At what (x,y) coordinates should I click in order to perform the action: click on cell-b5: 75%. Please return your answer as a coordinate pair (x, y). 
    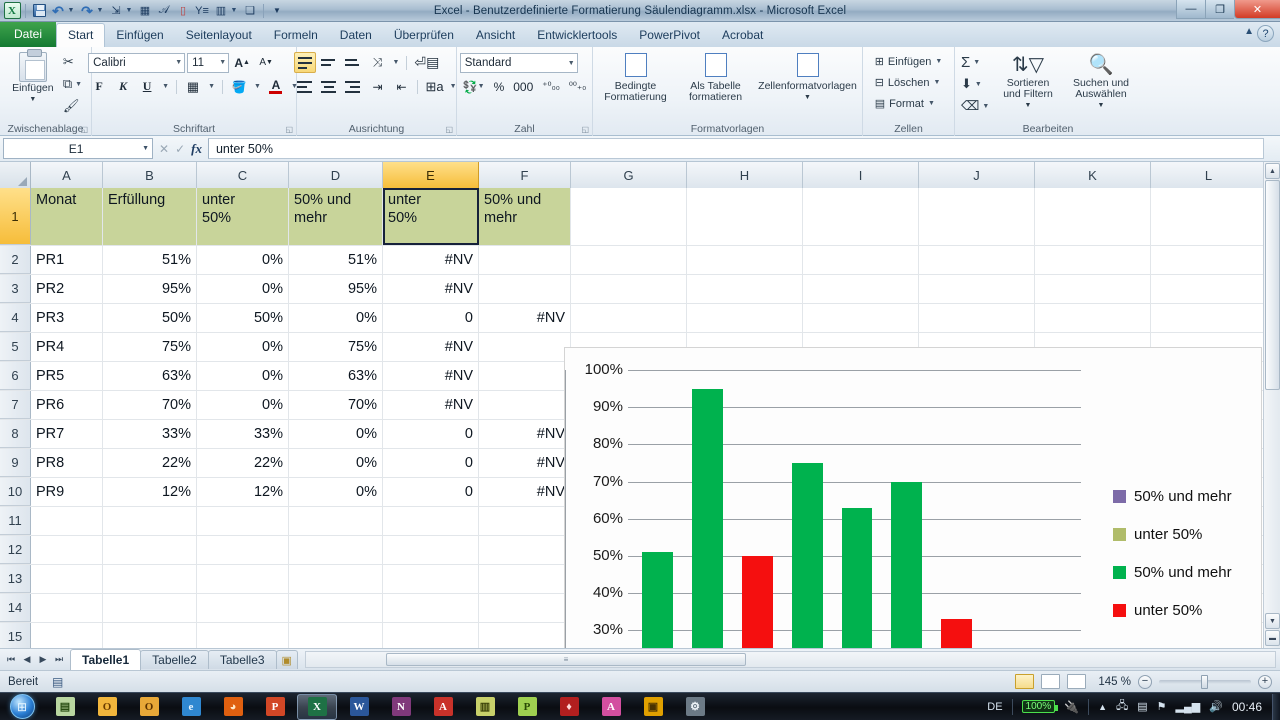
    Looking at the image, I should click on (150, 347).